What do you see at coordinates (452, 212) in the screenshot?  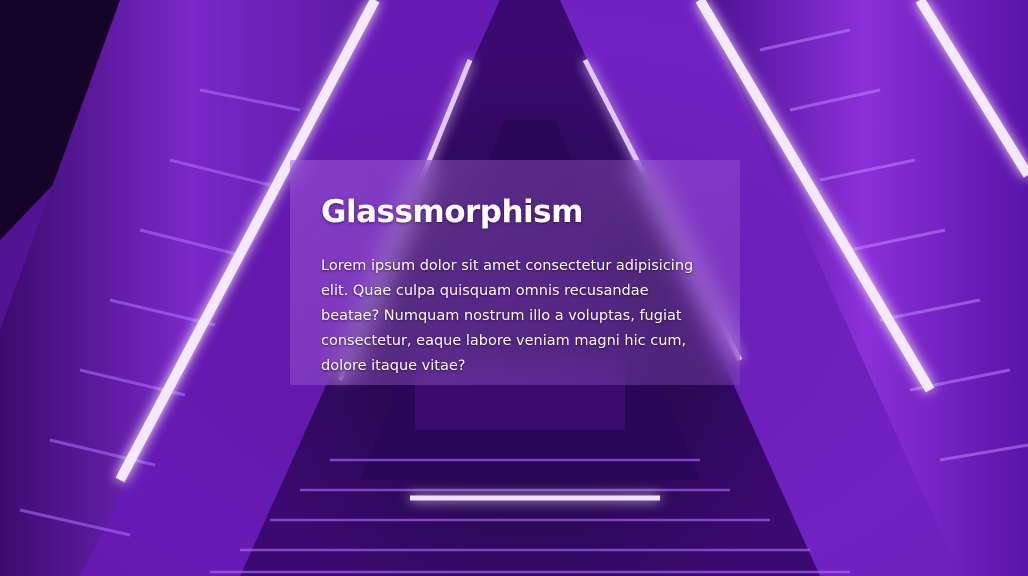 I see `card-title: Glassmorphism` at bounding box center [452, 212].